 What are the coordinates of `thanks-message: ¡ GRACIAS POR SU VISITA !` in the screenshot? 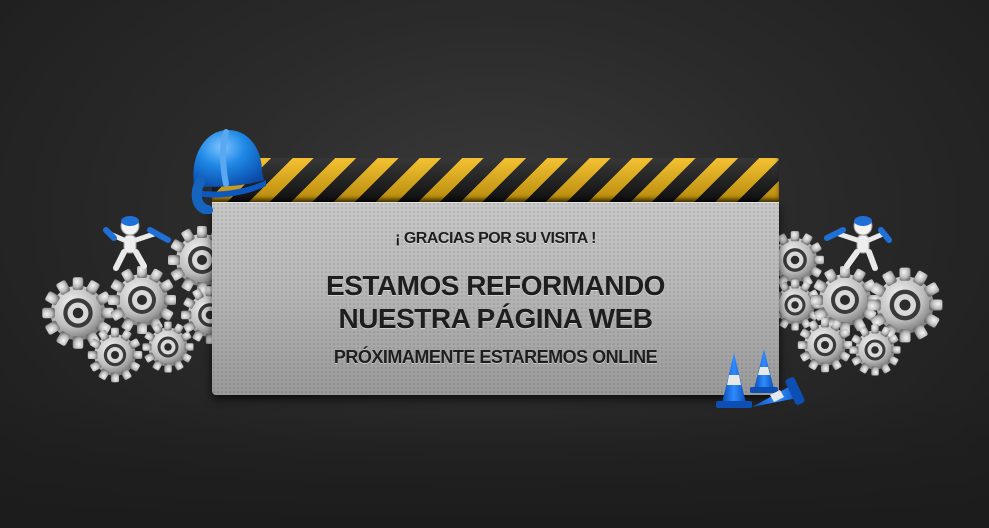 It's located at (495, 238).